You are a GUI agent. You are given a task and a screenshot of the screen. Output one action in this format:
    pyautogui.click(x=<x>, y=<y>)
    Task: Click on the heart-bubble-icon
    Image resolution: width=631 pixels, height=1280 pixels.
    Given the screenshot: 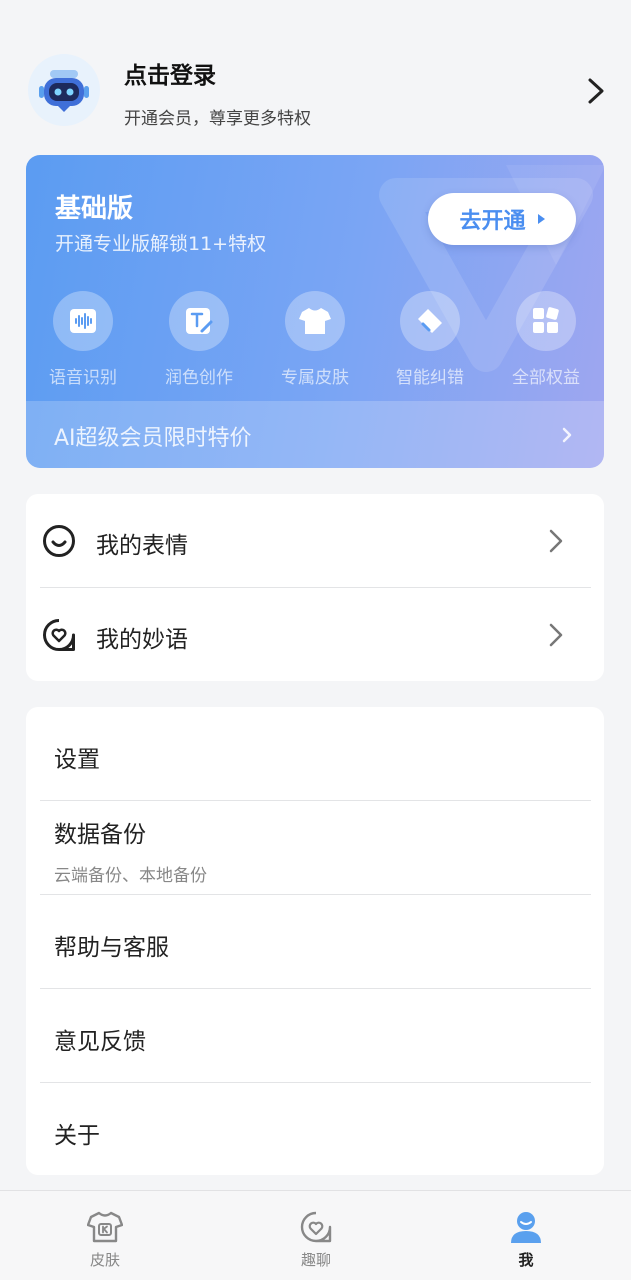 What is the action you would take?
    pyautogui.click(x=59, y=635)
    